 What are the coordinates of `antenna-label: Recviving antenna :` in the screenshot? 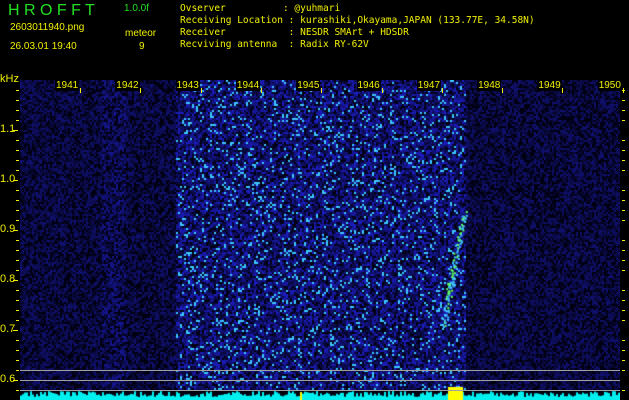 It's located at (237, 44).